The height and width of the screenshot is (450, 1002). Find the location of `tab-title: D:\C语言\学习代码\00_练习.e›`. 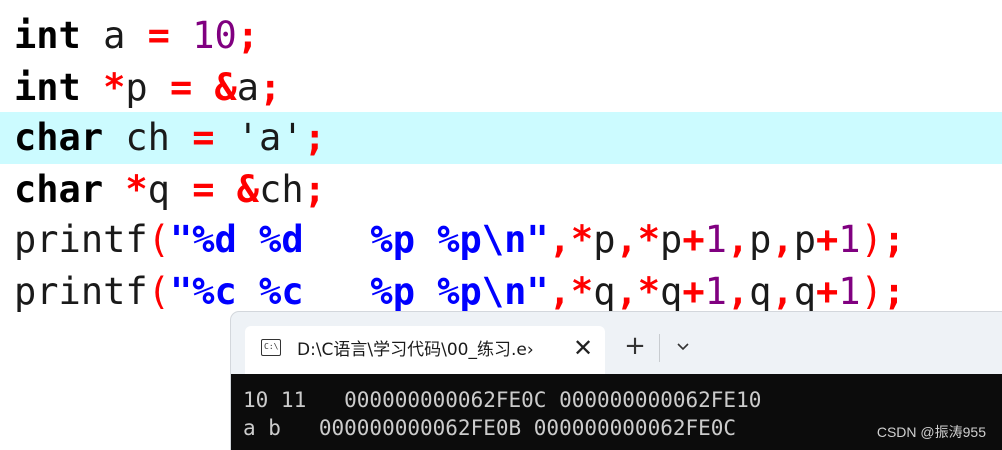

tab-title: D:\C语言\学习代码\00_练习.e› is located at coordinates (415, 350).